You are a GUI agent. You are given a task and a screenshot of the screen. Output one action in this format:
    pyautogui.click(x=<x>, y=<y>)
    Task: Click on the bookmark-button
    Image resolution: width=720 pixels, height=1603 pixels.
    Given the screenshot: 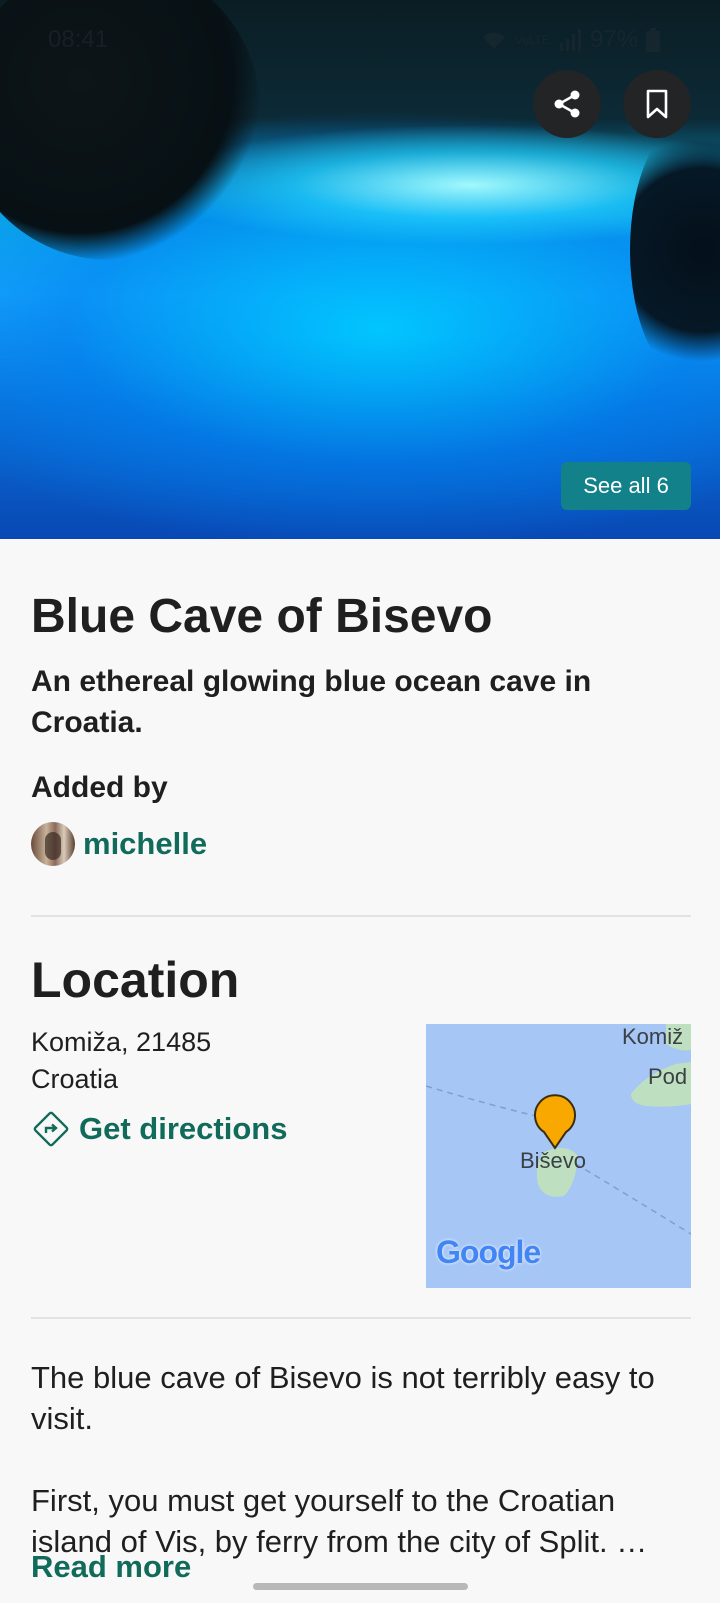 What is the action you would take?
    pyautogui.click(x=657, y=104)
    